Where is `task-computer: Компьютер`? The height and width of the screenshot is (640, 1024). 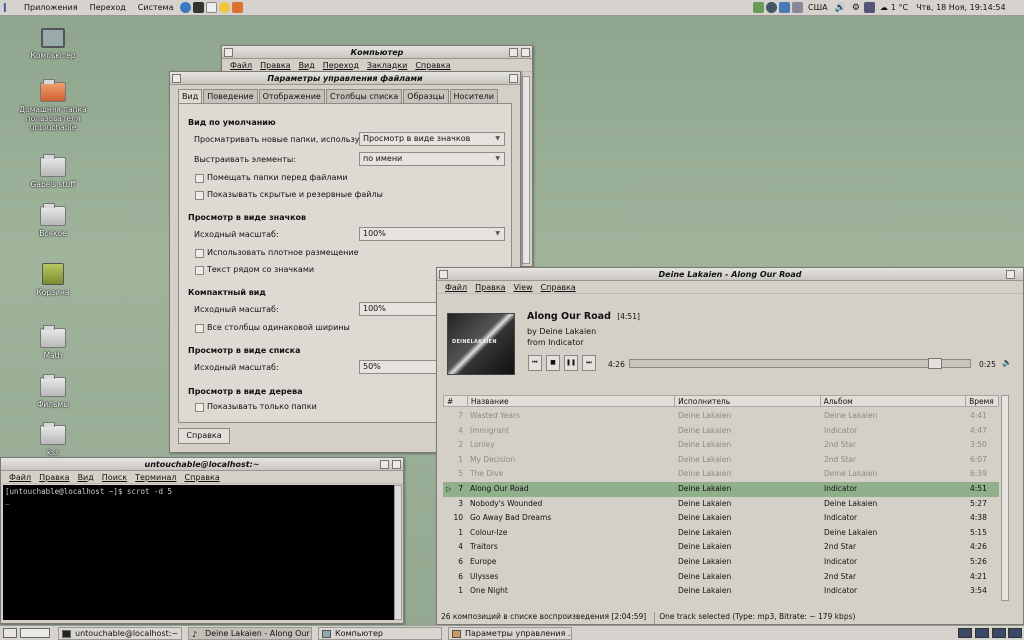
task-computer: Компьютер is located at coordinates (380, 633).